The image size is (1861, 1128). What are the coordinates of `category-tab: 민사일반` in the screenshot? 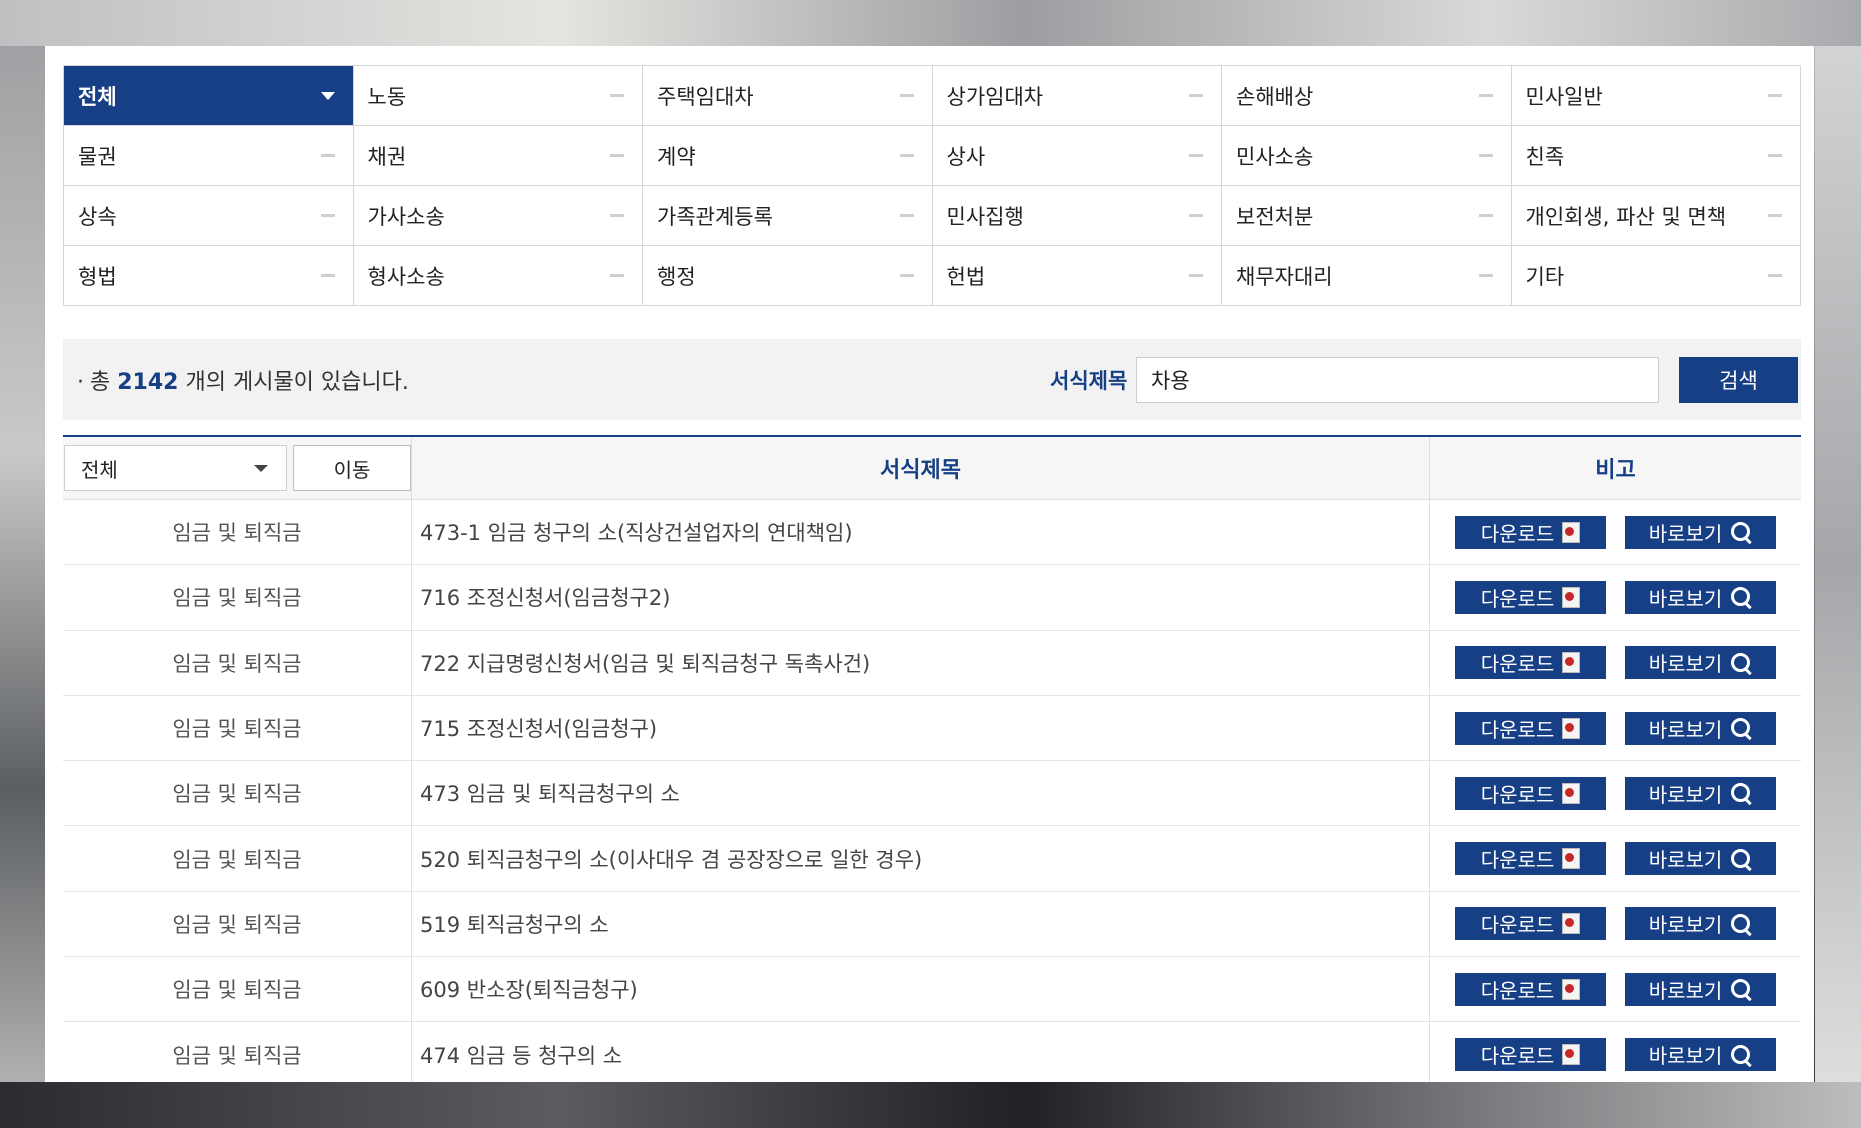 It's located at (1656, 96).